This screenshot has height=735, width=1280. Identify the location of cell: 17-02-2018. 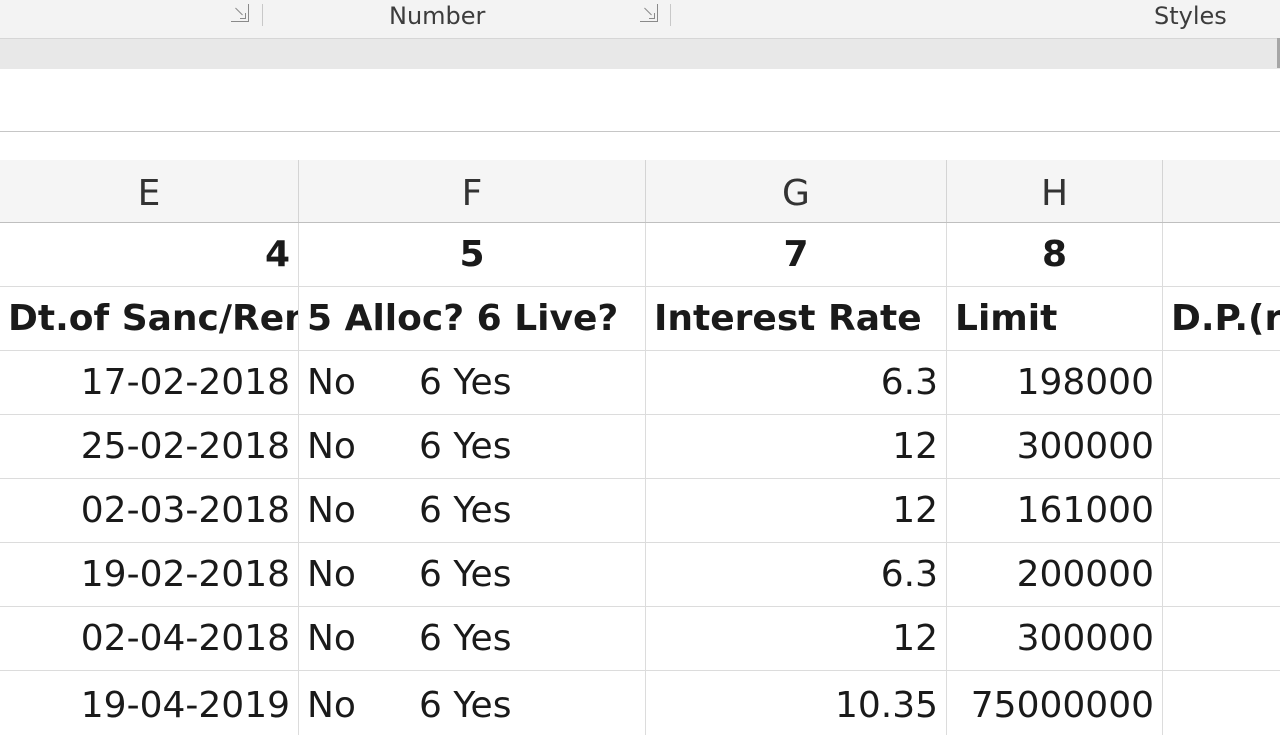
(149, 383).